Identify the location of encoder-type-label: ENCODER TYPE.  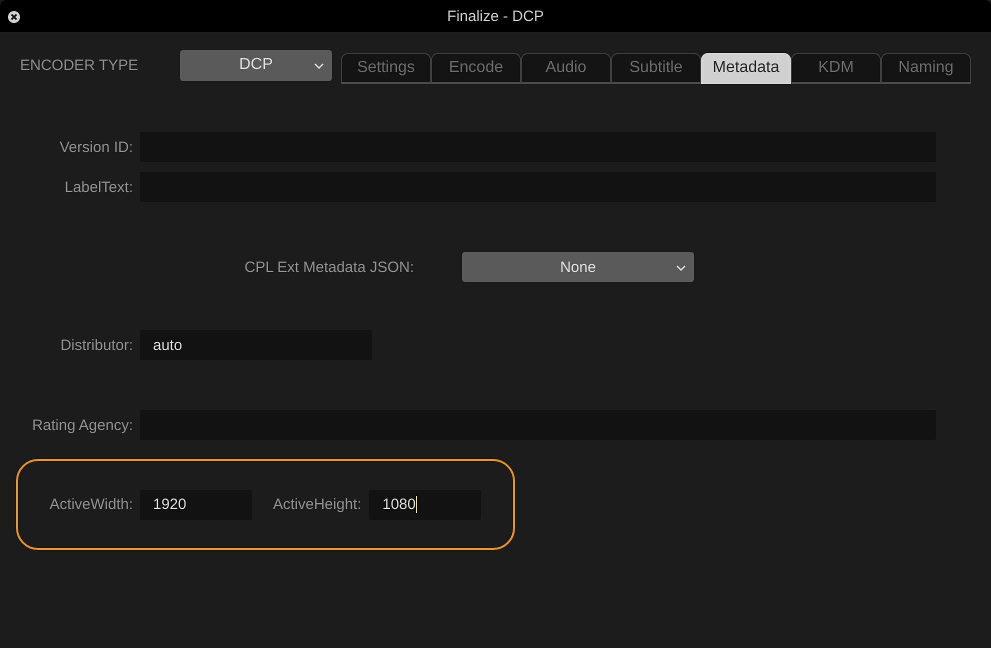
(80, 65).